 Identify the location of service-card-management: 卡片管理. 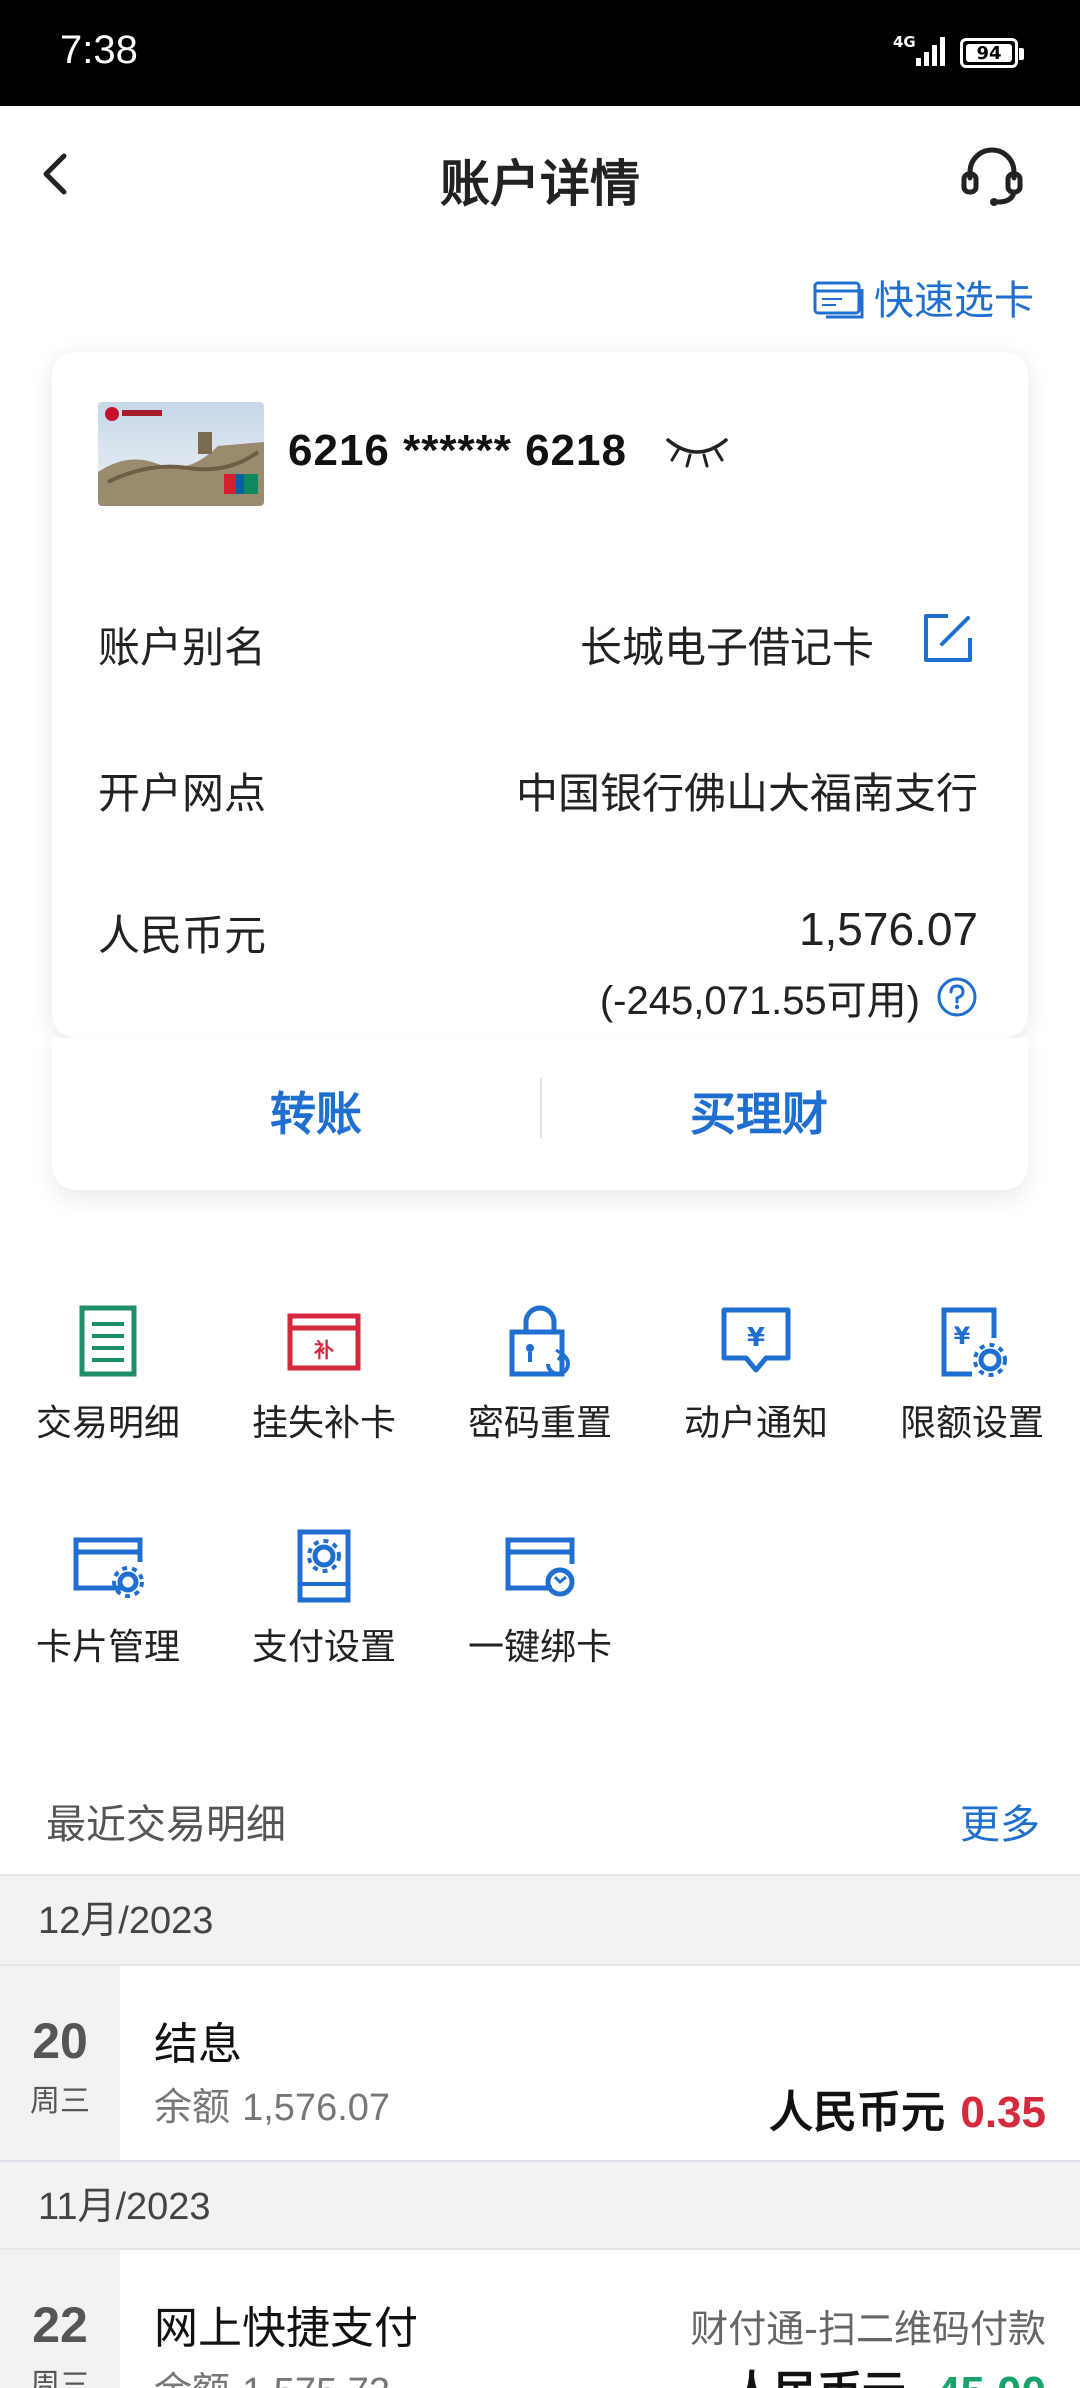
(108, 1598).